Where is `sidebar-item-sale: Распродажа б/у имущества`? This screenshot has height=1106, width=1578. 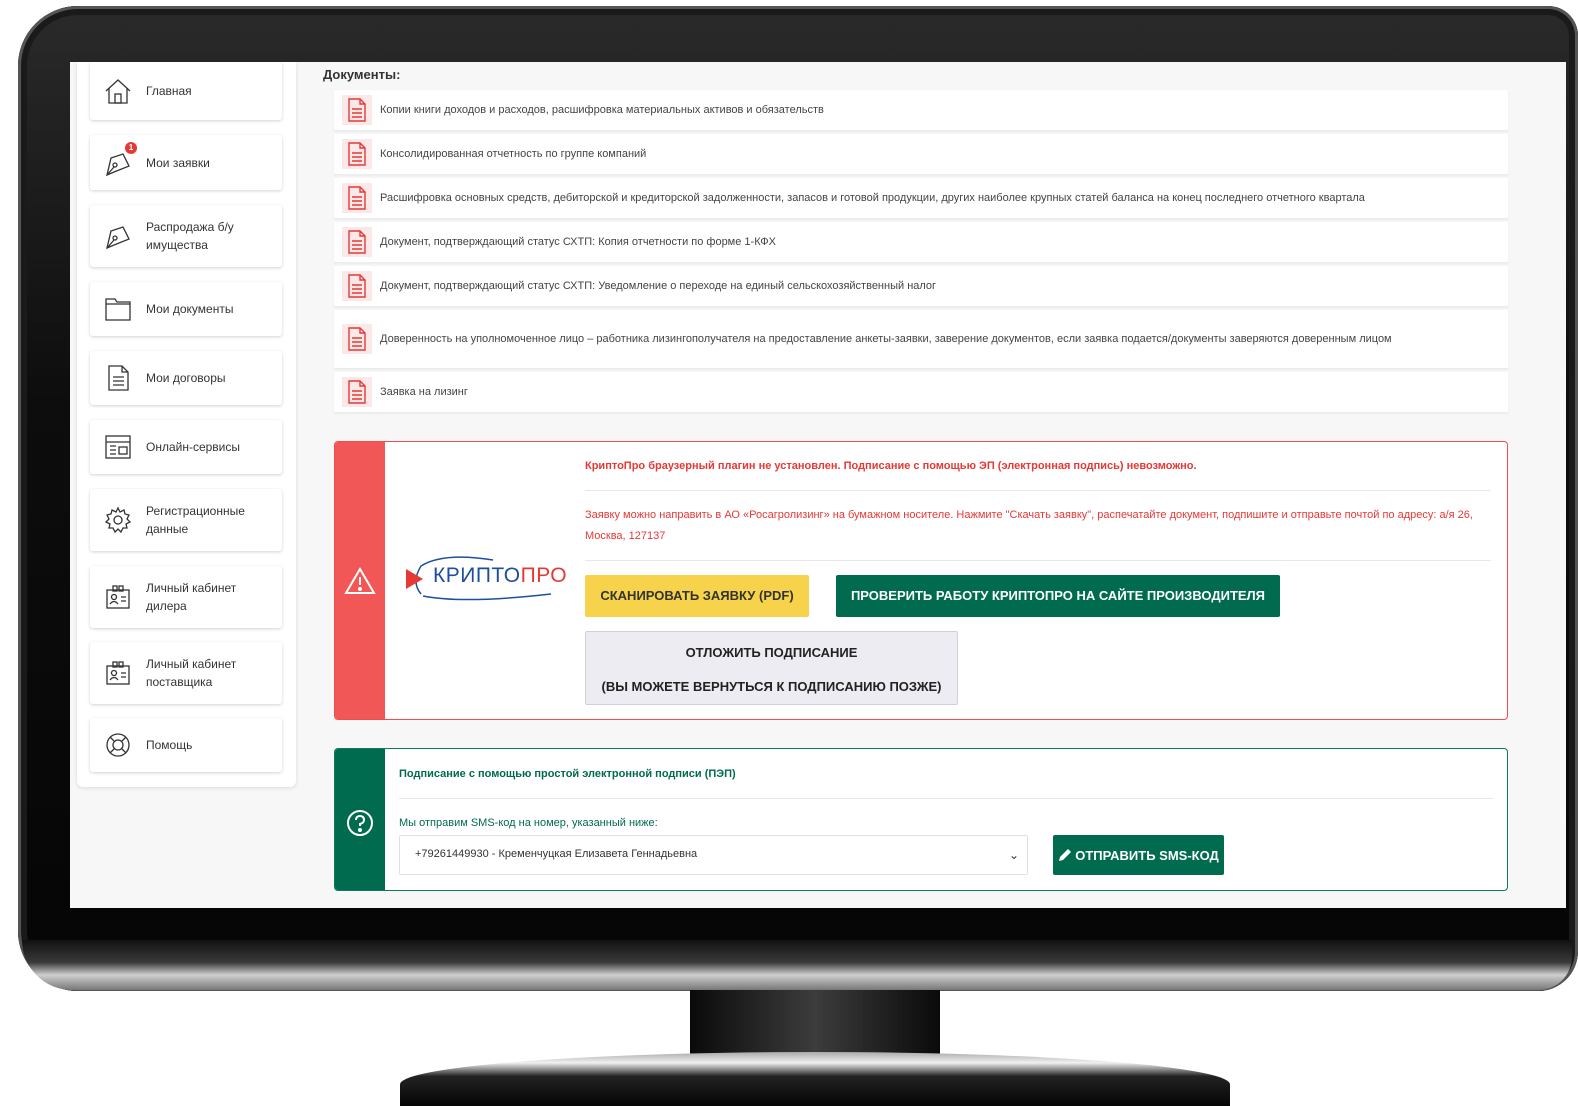 sidebar-item-sale: Распродажа б/у имущества is located at coordinates (186, 236).